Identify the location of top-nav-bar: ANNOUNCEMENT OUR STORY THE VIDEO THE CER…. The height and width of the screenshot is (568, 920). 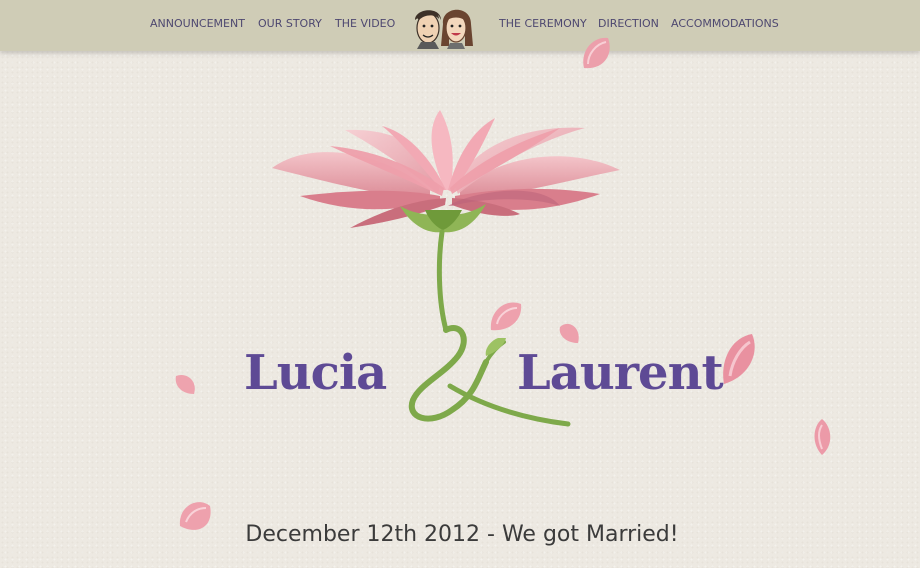
(460, 25).